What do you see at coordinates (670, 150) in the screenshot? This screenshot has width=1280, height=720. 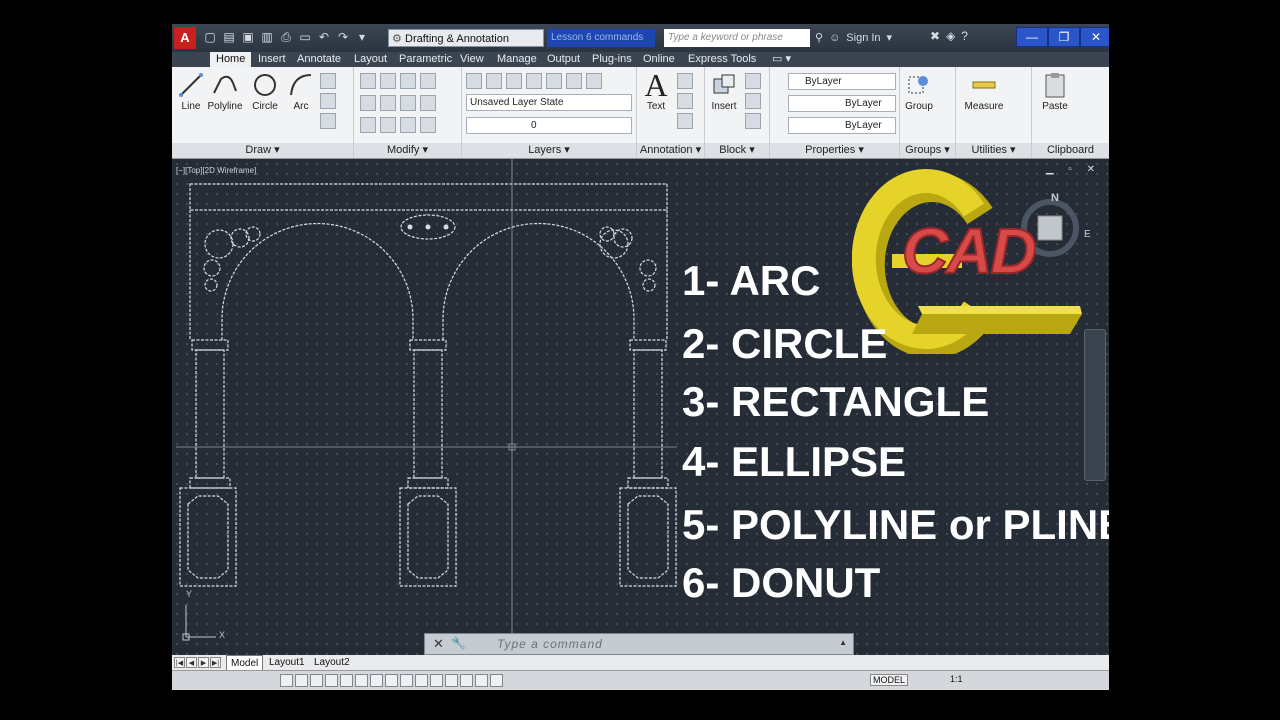 I see `annotation-panel-label: Annotation ▾` at bounding box center [670, 150].